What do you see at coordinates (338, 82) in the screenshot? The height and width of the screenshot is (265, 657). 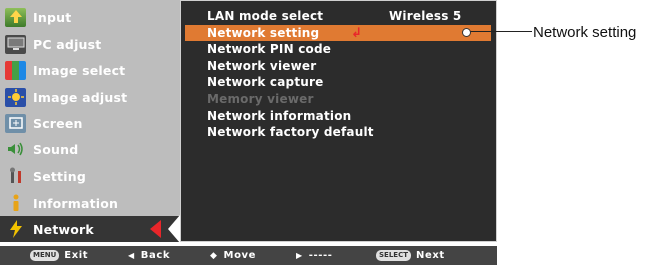 I see `menu-row-network-capture: Network capture` at bounding box center [338, 82].